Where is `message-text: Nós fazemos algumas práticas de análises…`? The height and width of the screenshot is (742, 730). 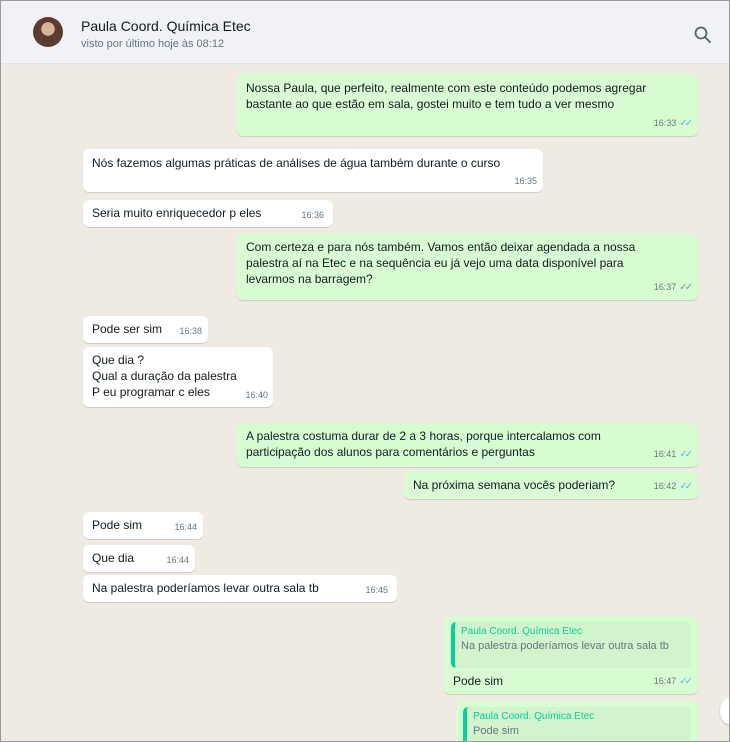 message-text: Nós fazemos algumas práticas de análises… is located at coordinates (296, 163).